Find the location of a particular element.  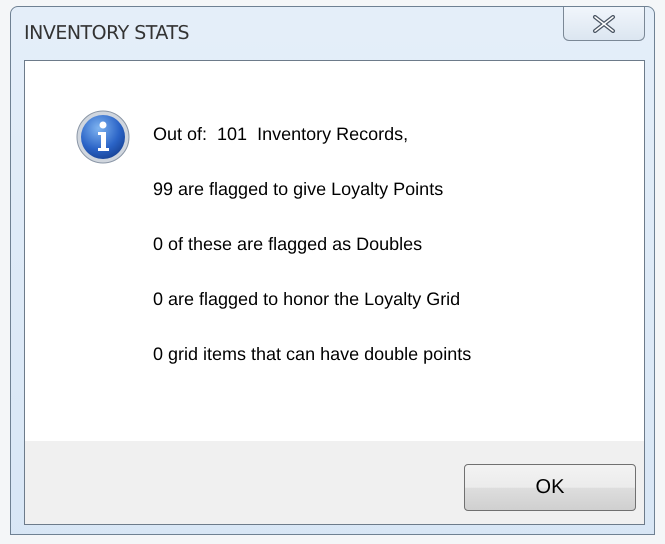

close-icon is located at coordinates (604, 23).